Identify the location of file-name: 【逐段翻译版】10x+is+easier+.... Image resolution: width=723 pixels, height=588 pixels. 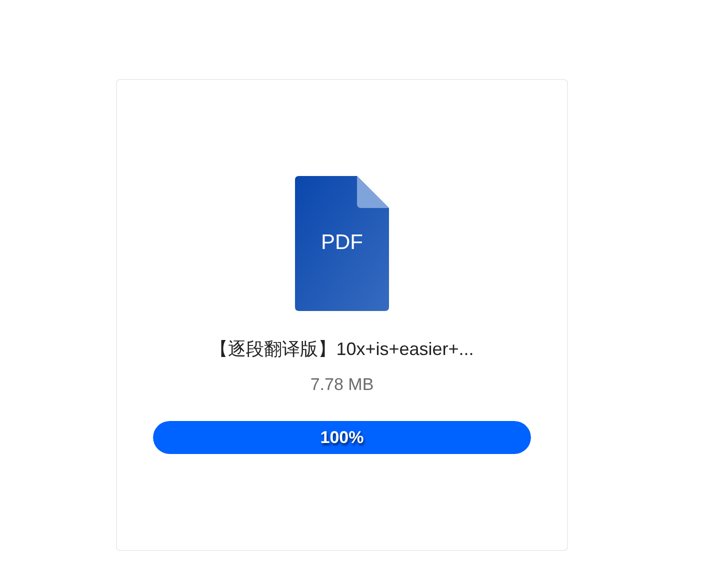
(342, 349).